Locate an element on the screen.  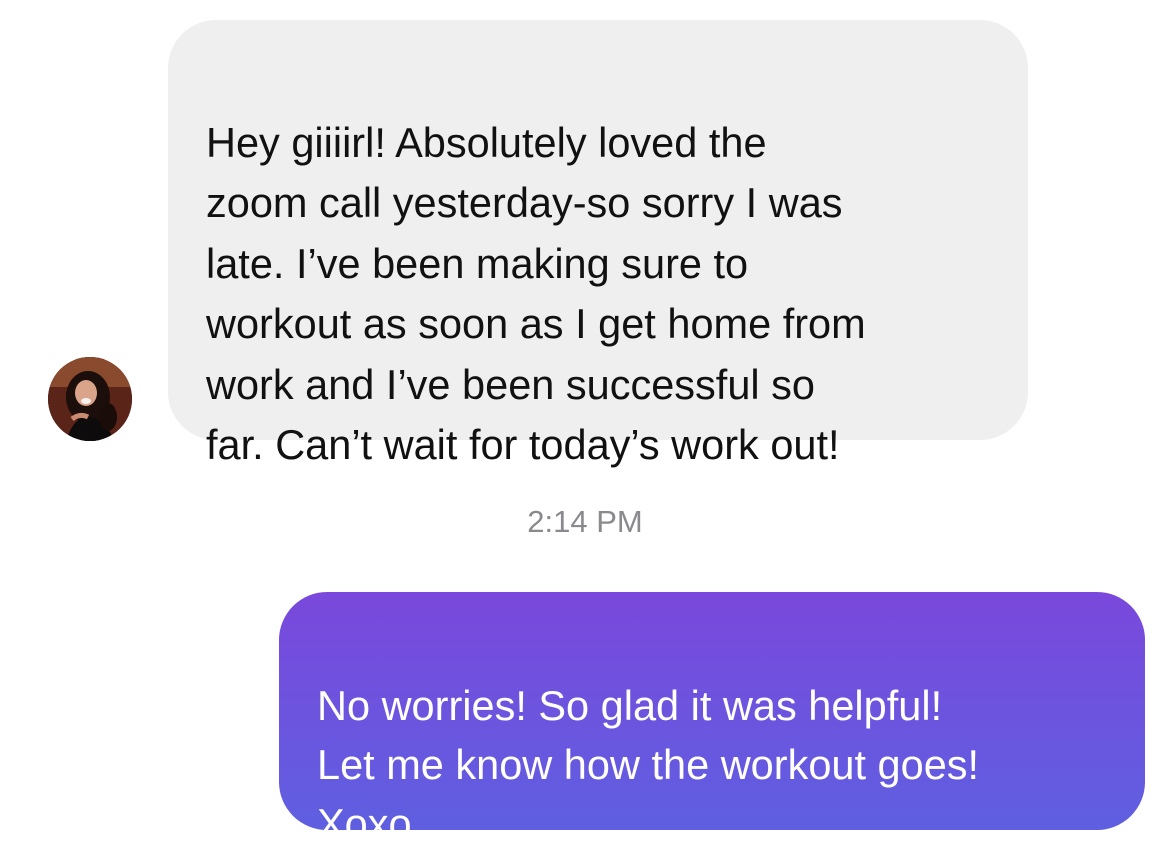
message-timestamp: 2:14 PM is located at coordinates (585, 521).